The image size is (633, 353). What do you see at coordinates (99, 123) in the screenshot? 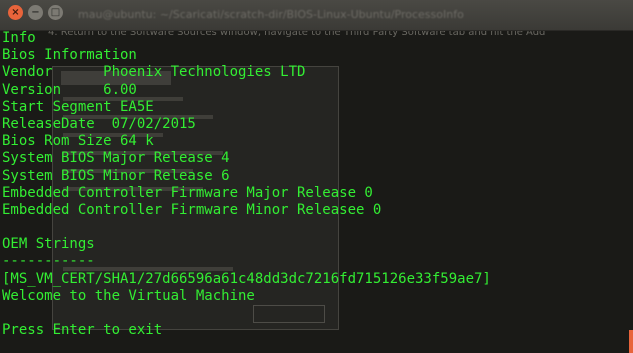
I see `terminal-line: ReleaseDate 07/02/2015` at bounding box center [99, 123].